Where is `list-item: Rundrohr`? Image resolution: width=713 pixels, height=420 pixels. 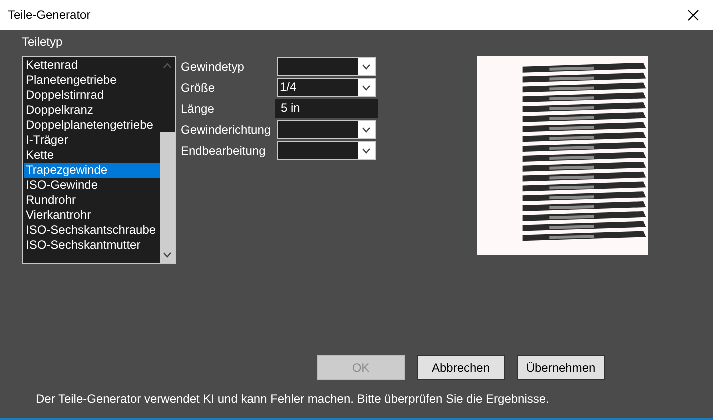 list-item: Rundrohr is located at coordinates (92, 200).